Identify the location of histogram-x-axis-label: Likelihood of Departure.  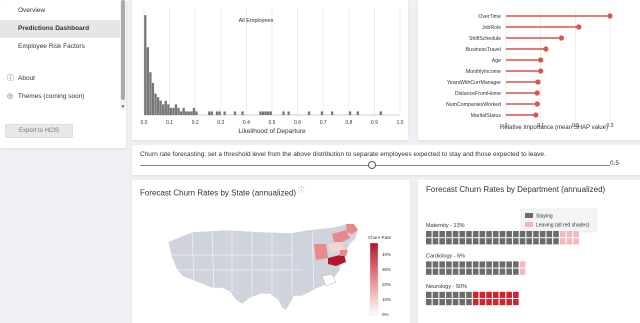
(272, 131).